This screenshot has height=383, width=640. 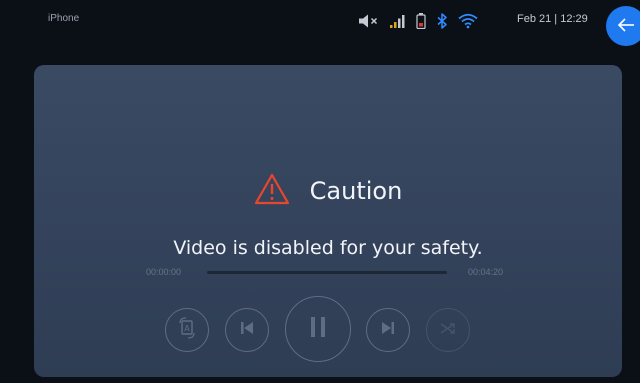 What do you see at coordinates (486, 272) in the screenshot?
I see `total-time: 00:04:20` at bounding box center [486, 272].